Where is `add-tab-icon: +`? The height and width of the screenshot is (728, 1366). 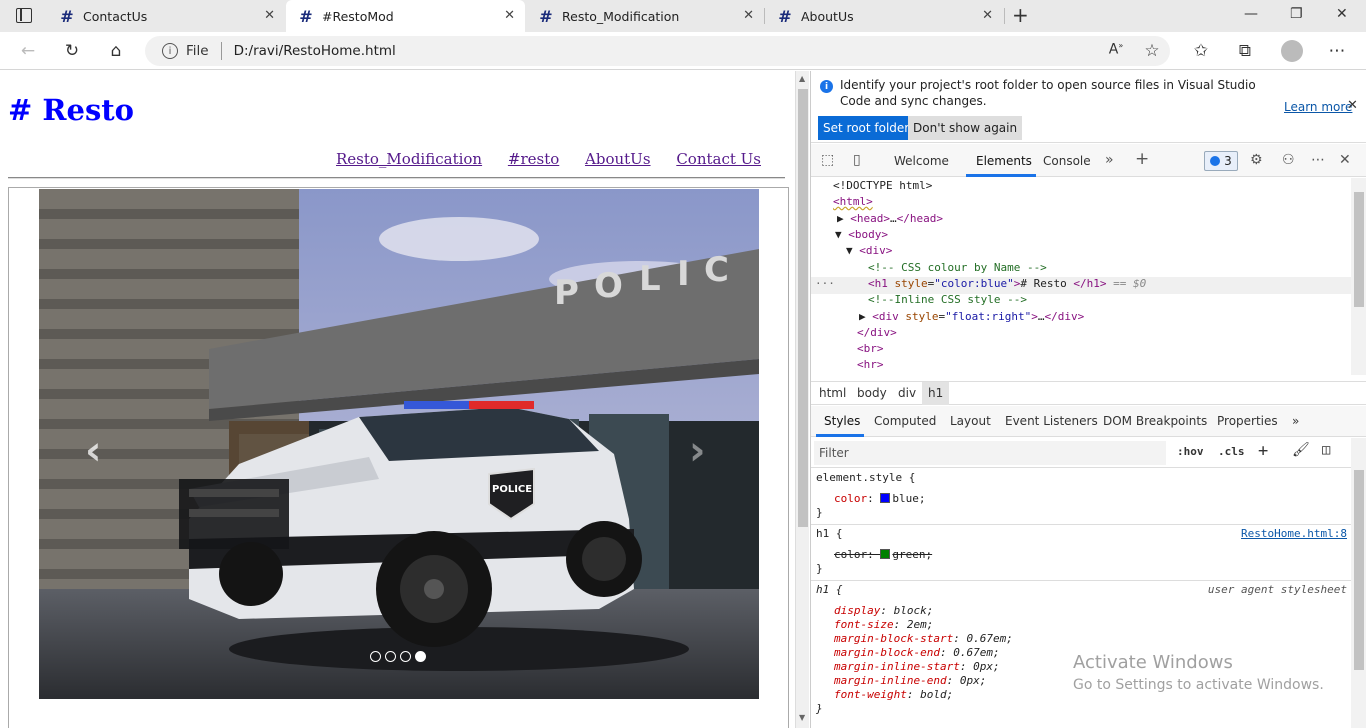 add-tab-icon: + is located at coordinates (1142, 159).